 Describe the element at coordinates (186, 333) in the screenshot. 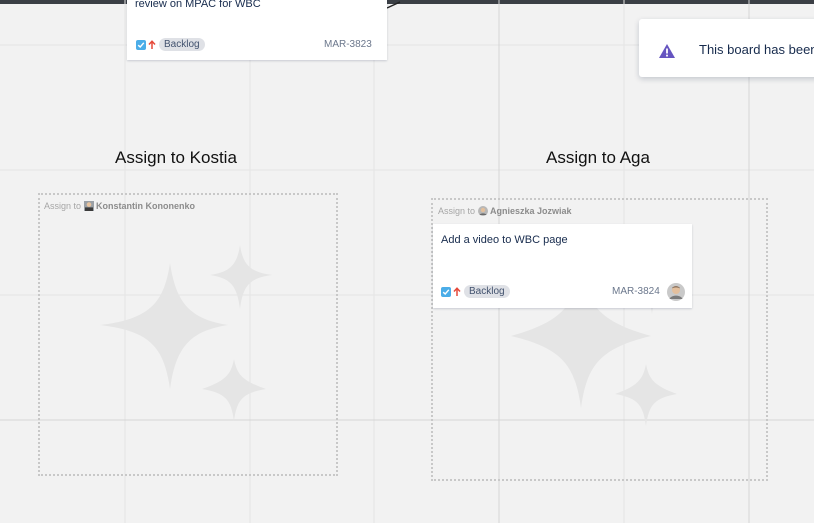

I see `sparkle-placeholder-icon` at that location.